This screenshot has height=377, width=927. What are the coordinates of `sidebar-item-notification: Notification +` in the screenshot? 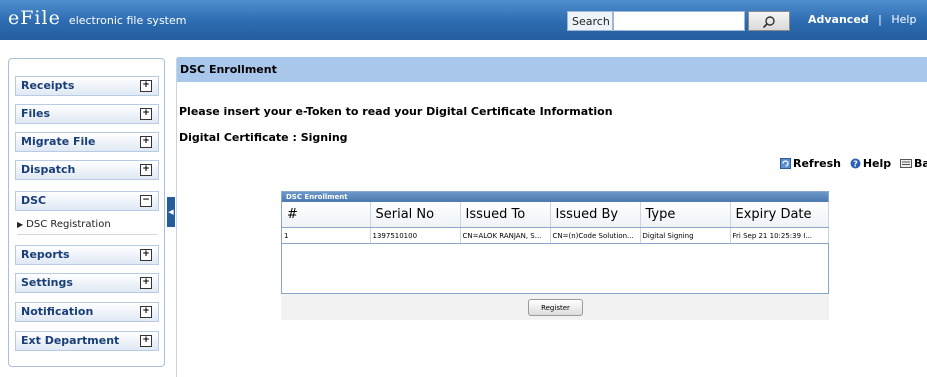 It's located at (87, 312).